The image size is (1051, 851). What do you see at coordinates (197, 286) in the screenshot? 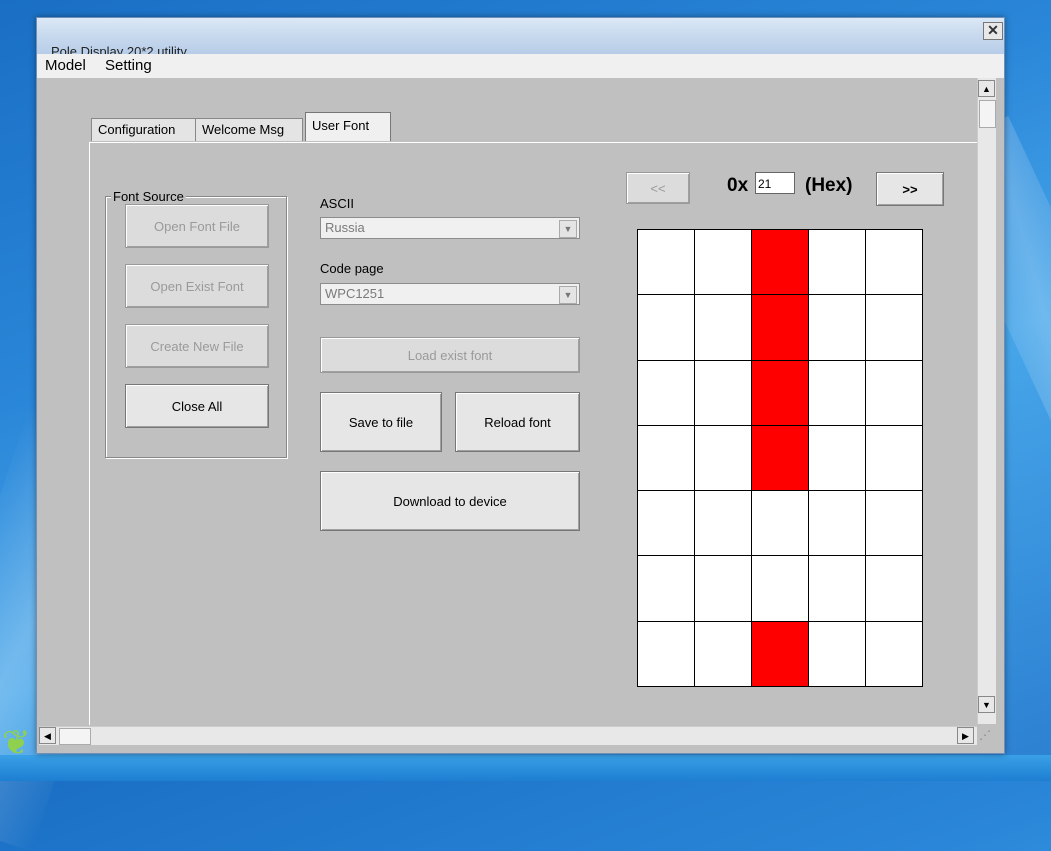
I see `open-exist-font-button: Open Exist Font` at bounding box center [197, 286].